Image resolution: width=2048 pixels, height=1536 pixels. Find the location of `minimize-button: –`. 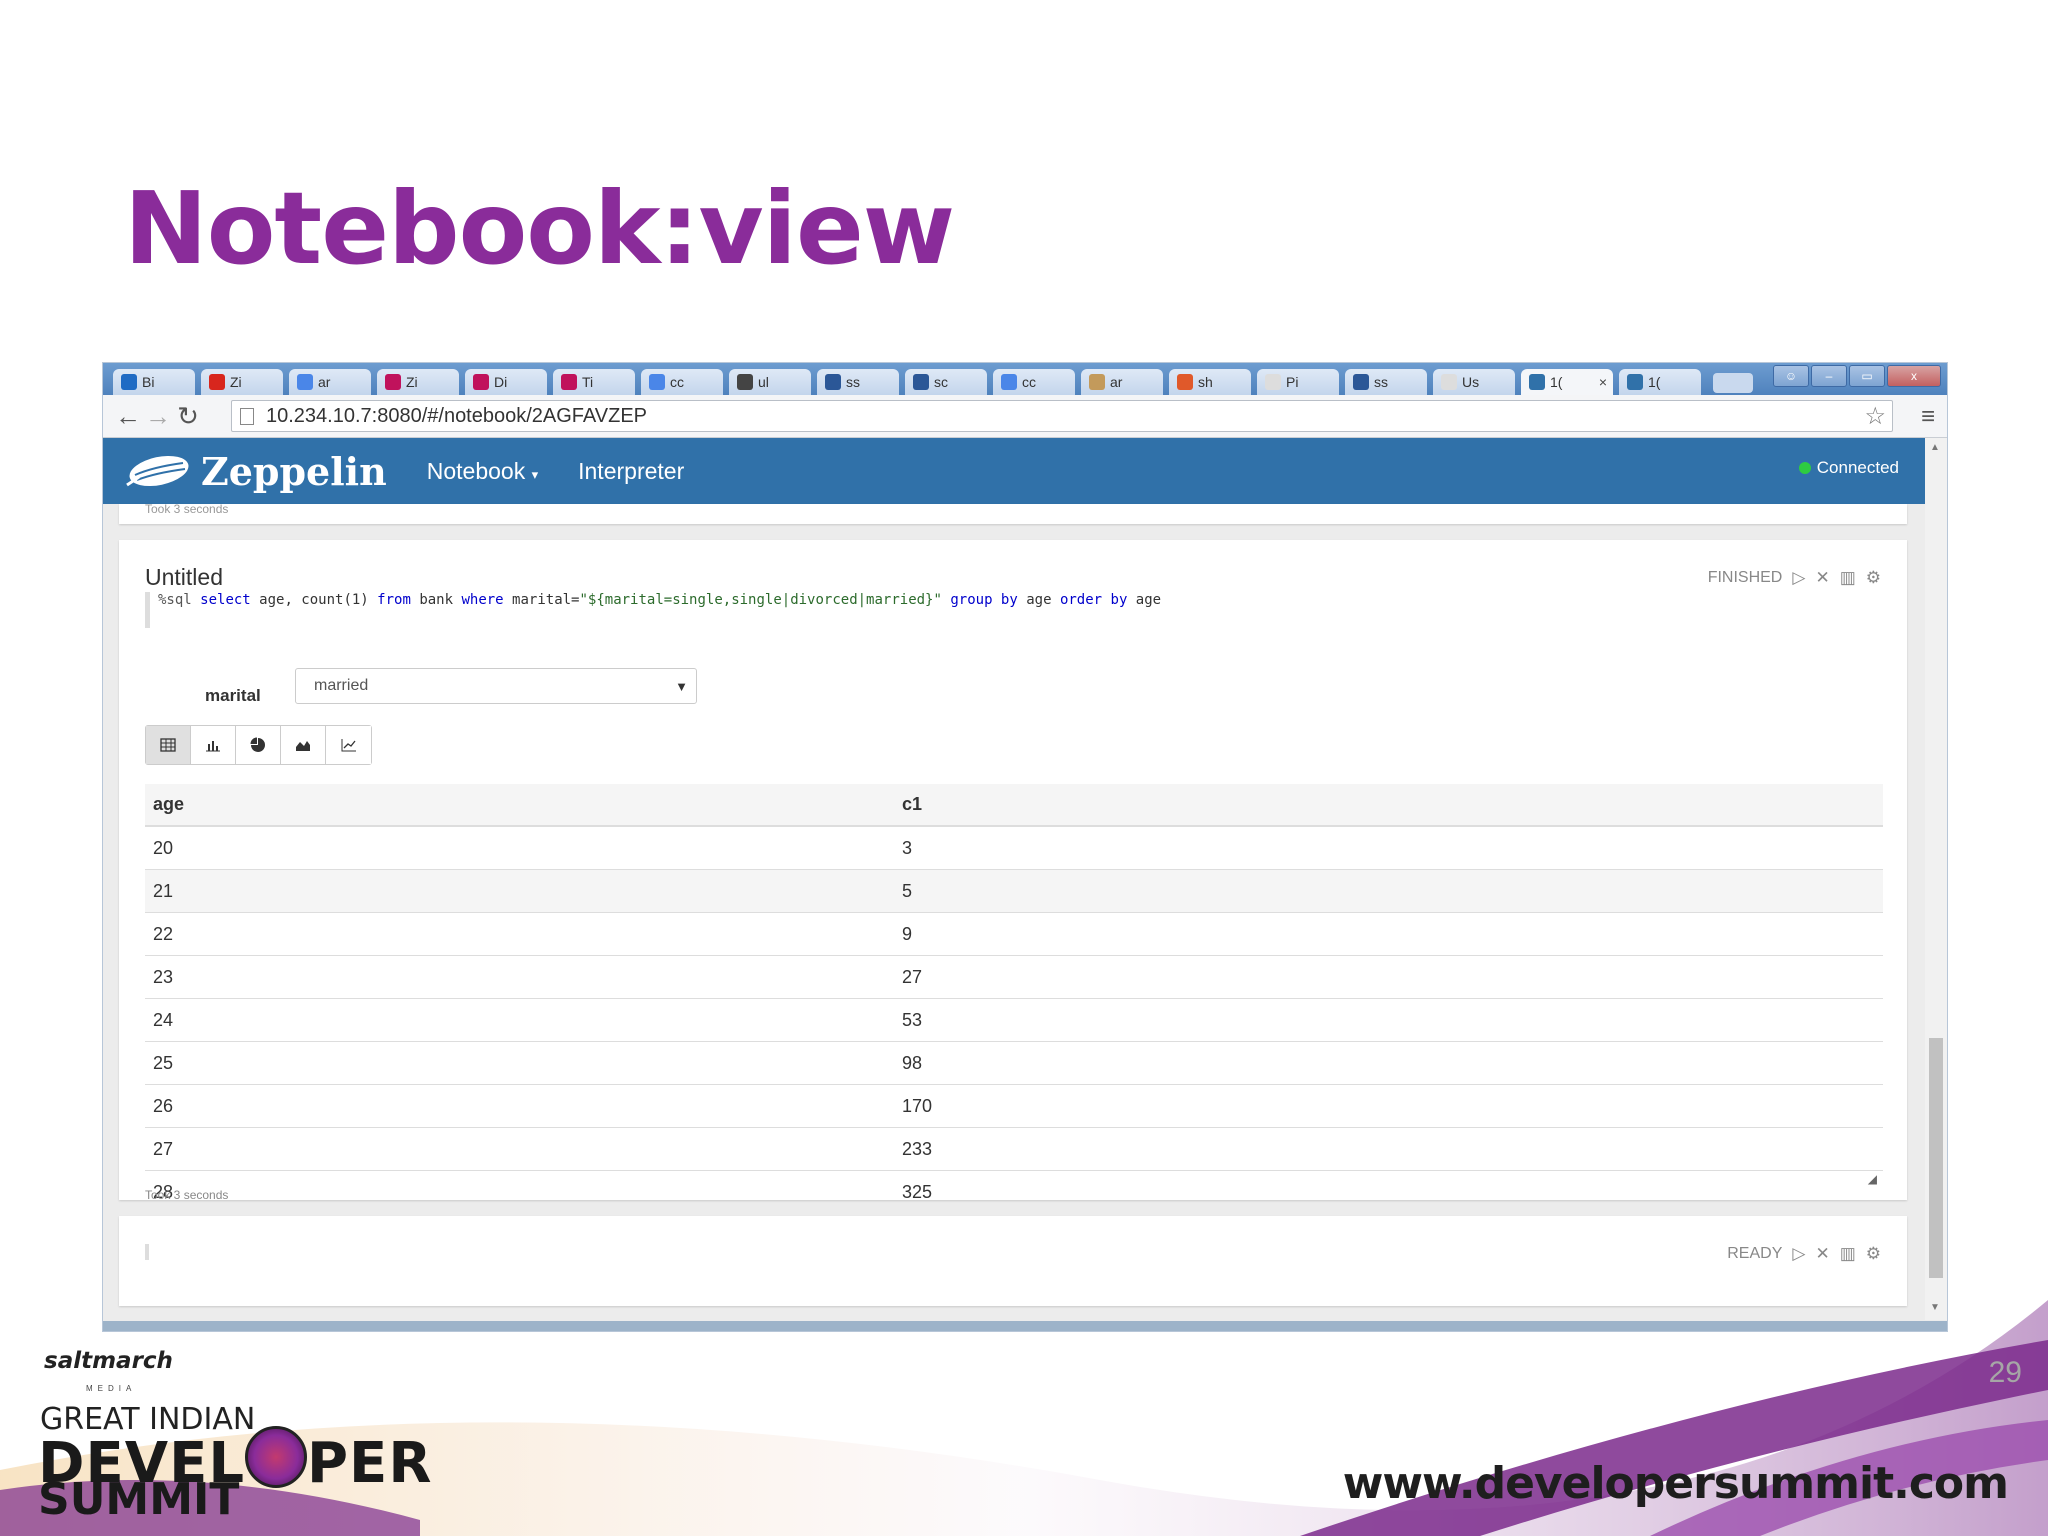

minimize-button: – is located at coordinates (1829, 376).